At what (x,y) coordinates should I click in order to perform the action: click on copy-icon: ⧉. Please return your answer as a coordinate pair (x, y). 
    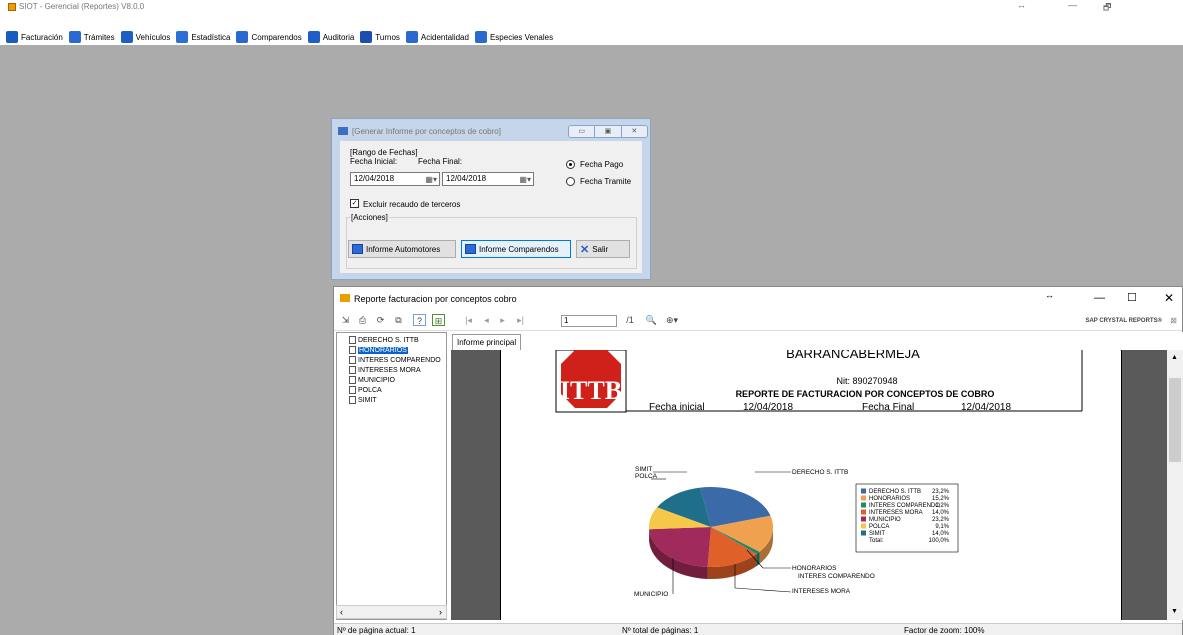
    Looking at the image, I should click on (398, 320).